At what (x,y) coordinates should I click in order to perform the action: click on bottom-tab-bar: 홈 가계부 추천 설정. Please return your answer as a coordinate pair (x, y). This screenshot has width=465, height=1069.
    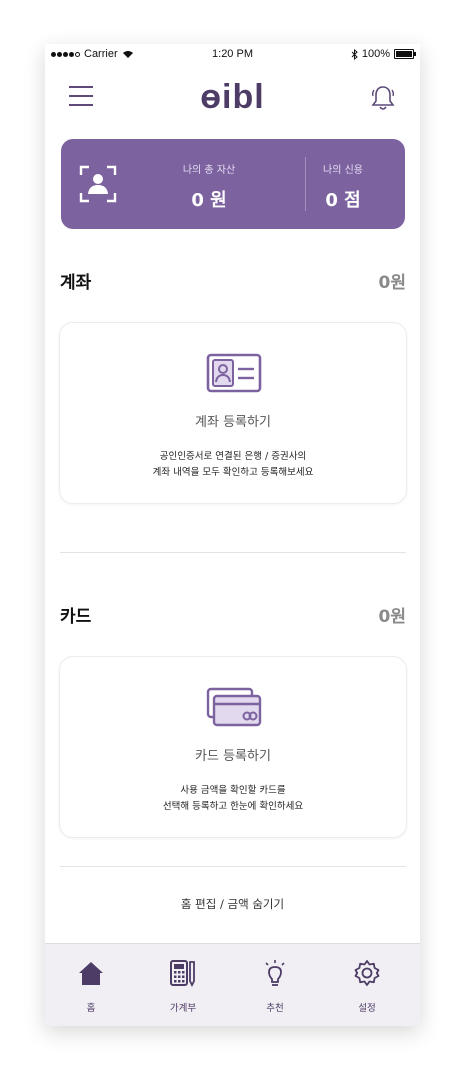
    Looking at the image, I should click on (232, 984).